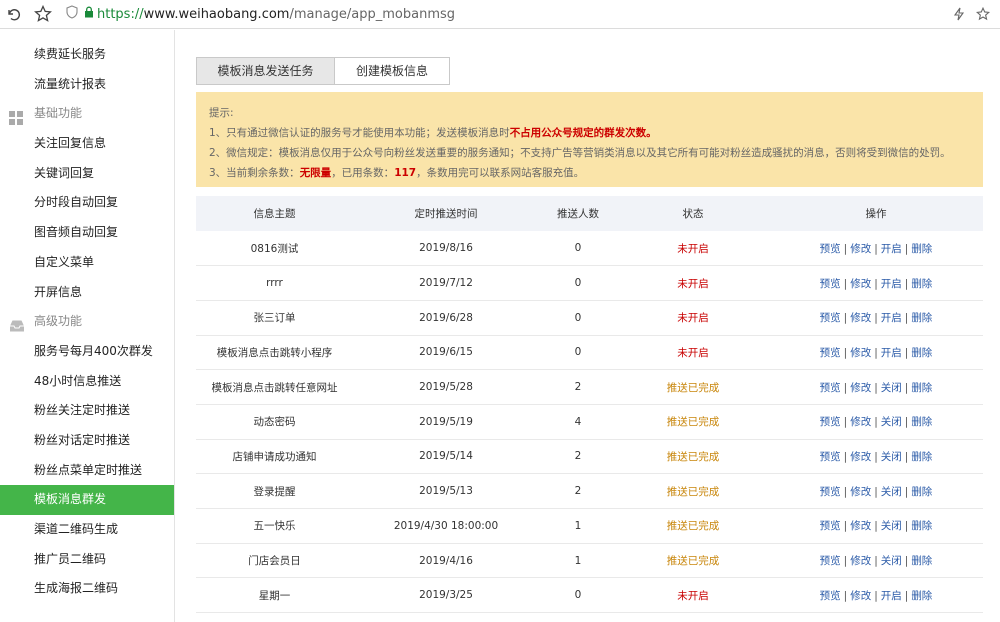 This screenshot has height=622, width=1000. I want to click on cell-subject: 模板消息点击跳转任意网址, so click(274, 387).